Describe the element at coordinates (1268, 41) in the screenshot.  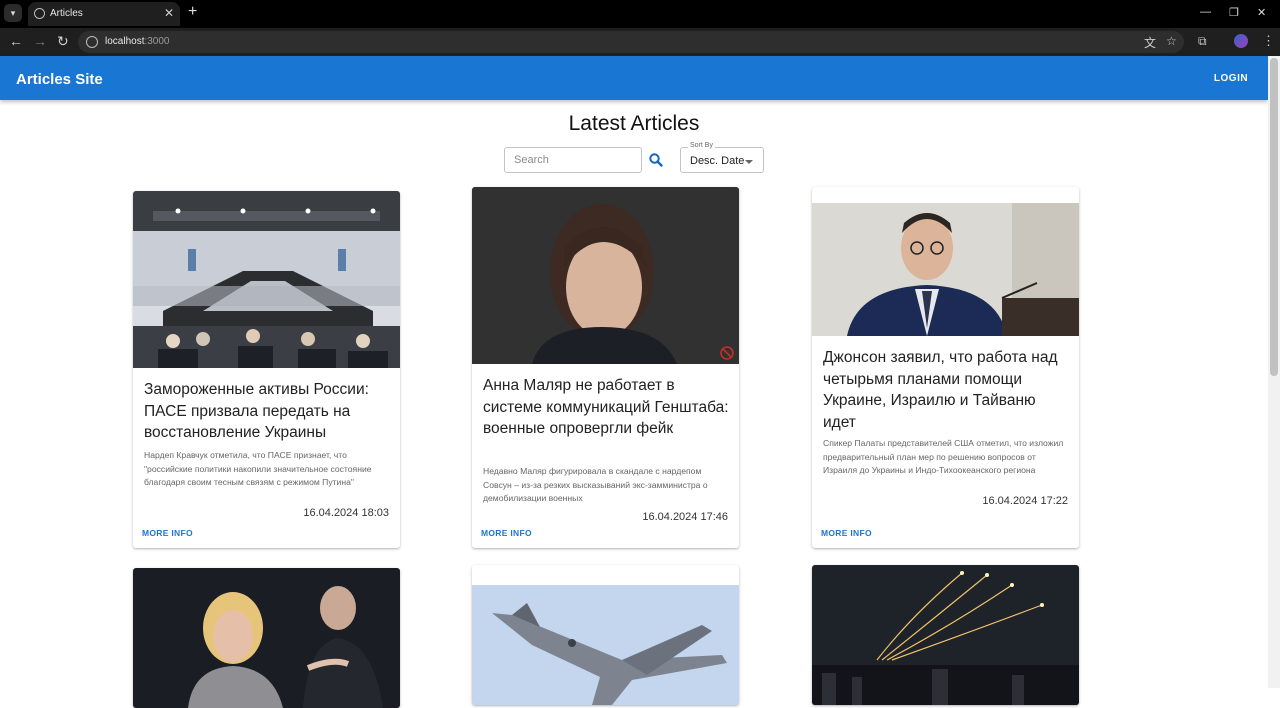
I see `browser-menu-icon: ⋮` at that location.